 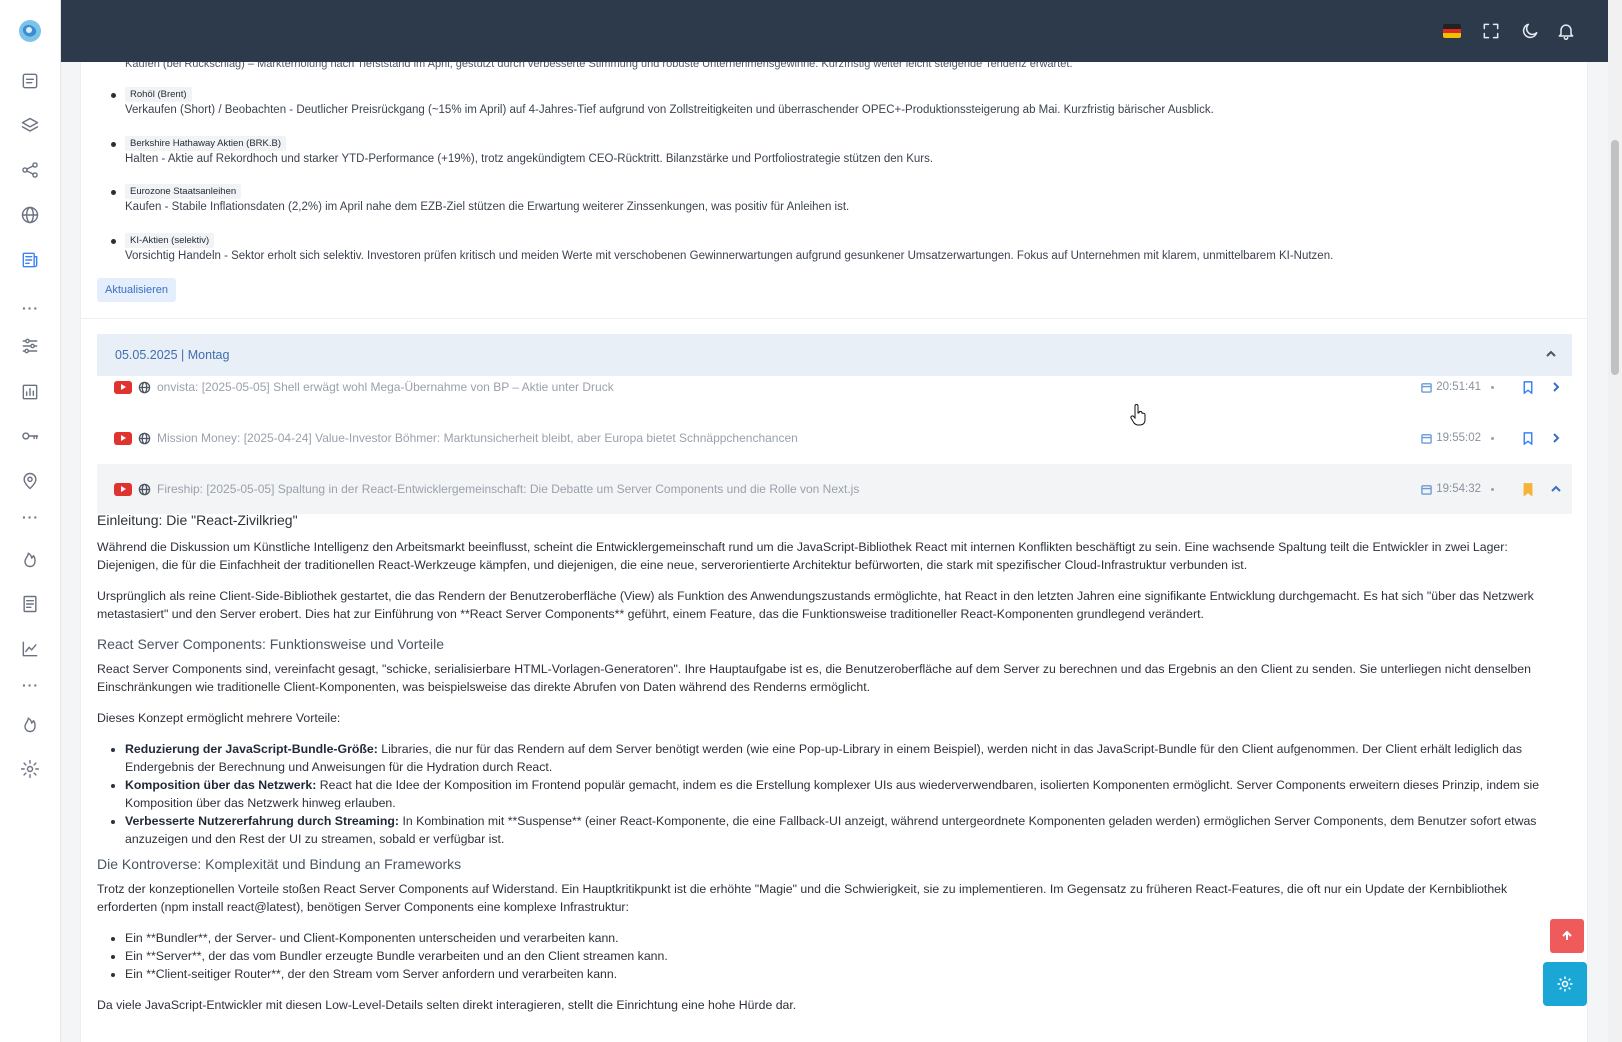 I want to click on newspaper-icon, so click(x=30, y=260).